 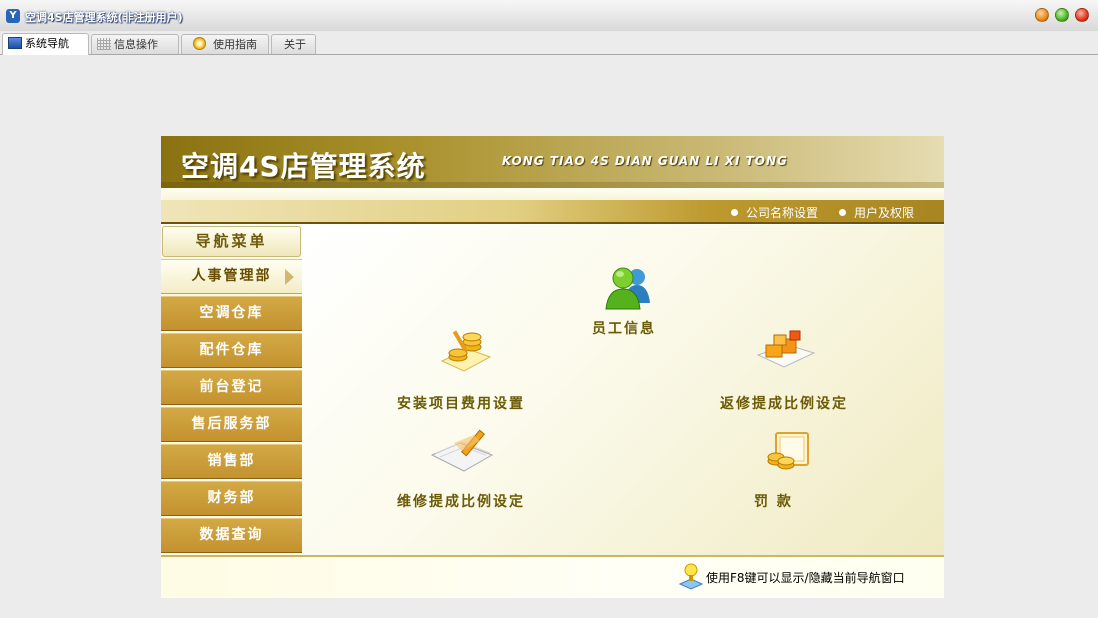 What do you see at coordinates (549, 43) in the screenshot?
I see `tab-bar: 系统导航 信息操作 使用指南 关于` at bounding box center [549, 43].